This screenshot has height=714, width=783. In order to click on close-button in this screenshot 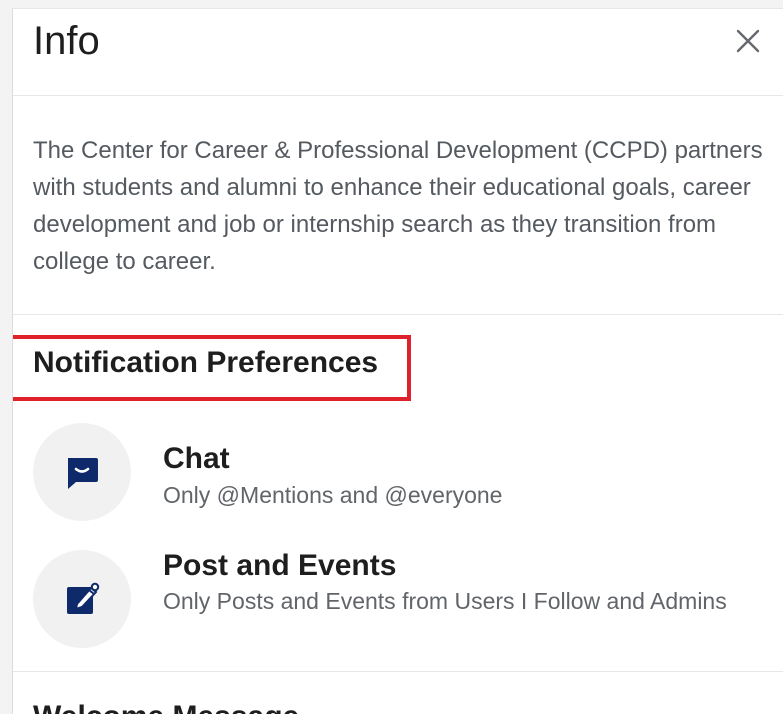, I will do `click(748, 41)`.